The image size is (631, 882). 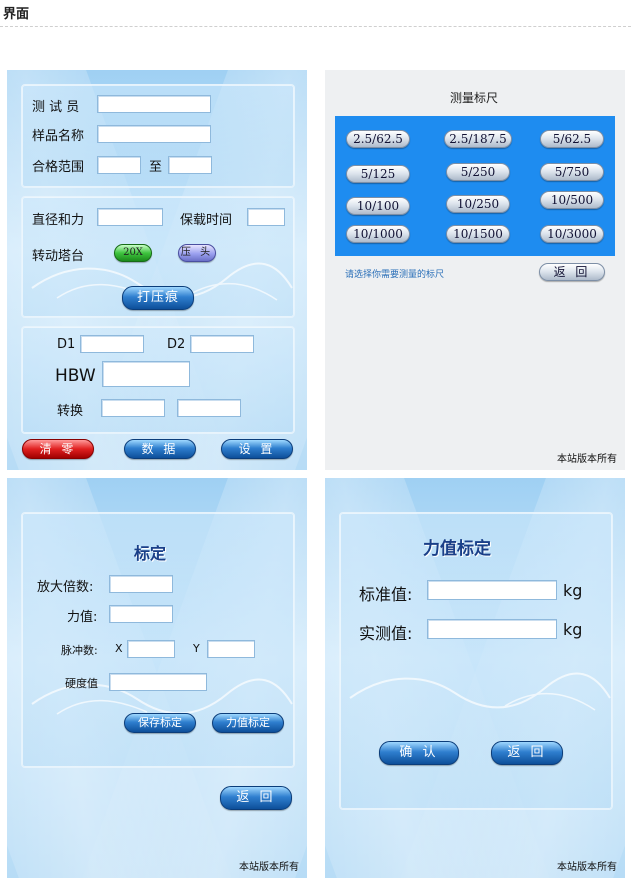 What do you see at coordinates (58, 220) in the screenshot?
I see `force-label: 直径和力` at bounding box center [58, 220].